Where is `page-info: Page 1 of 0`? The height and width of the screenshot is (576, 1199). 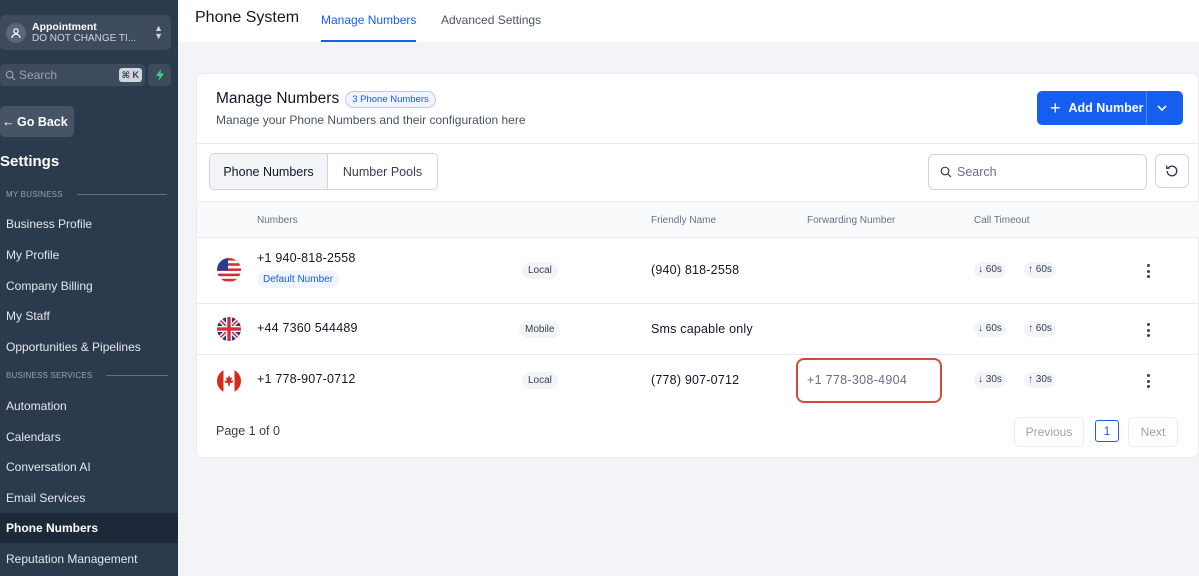
page-info: Page 1 of 0 is located at coordinates (248, 431).